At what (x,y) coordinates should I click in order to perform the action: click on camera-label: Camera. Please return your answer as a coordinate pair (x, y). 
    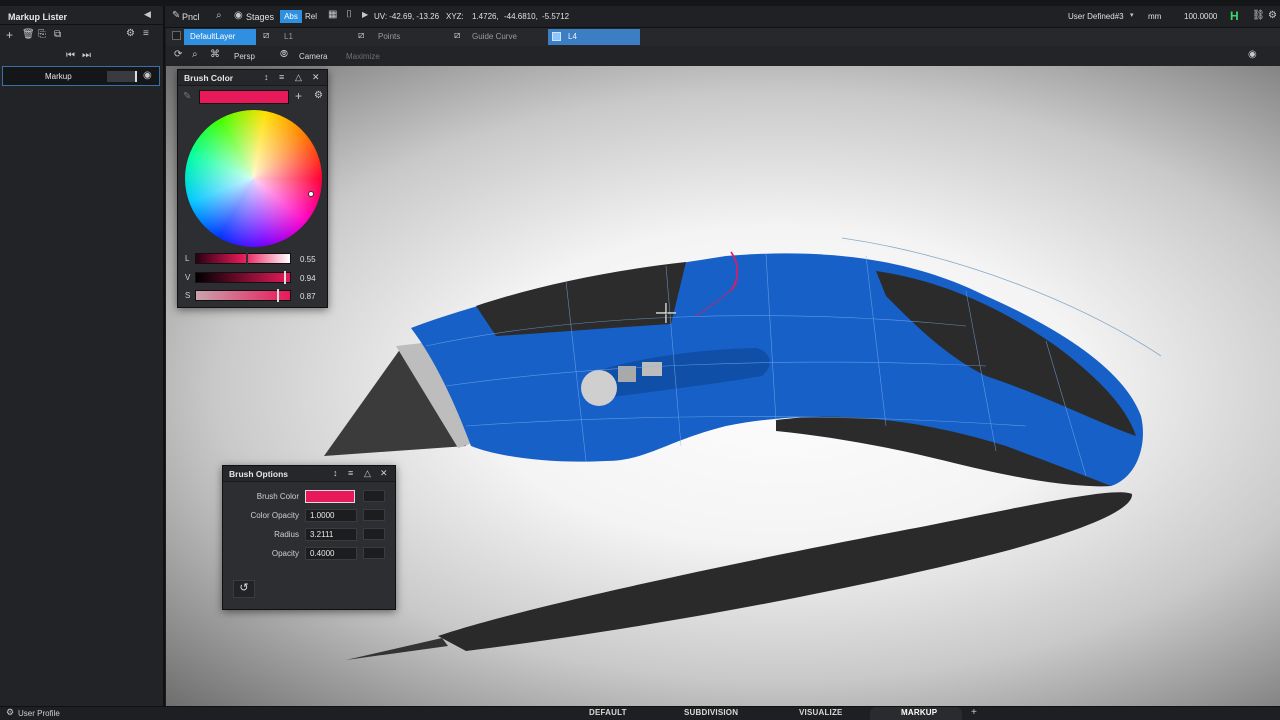
    Looking at the image, I should click on (313, 56).